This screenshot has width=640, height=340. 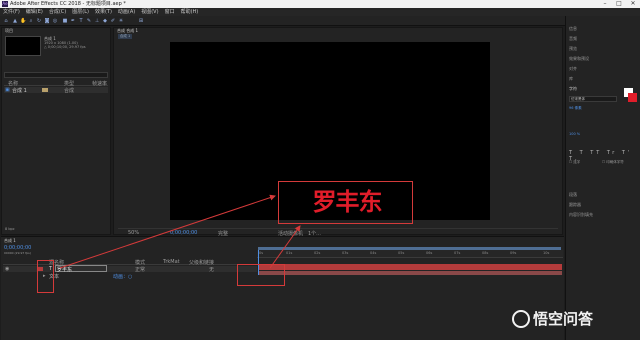 What do you see at coordinates (347, 201) in the screenshot?
I see `logo-text: 罗丰东` at bounding box center [347, 201].